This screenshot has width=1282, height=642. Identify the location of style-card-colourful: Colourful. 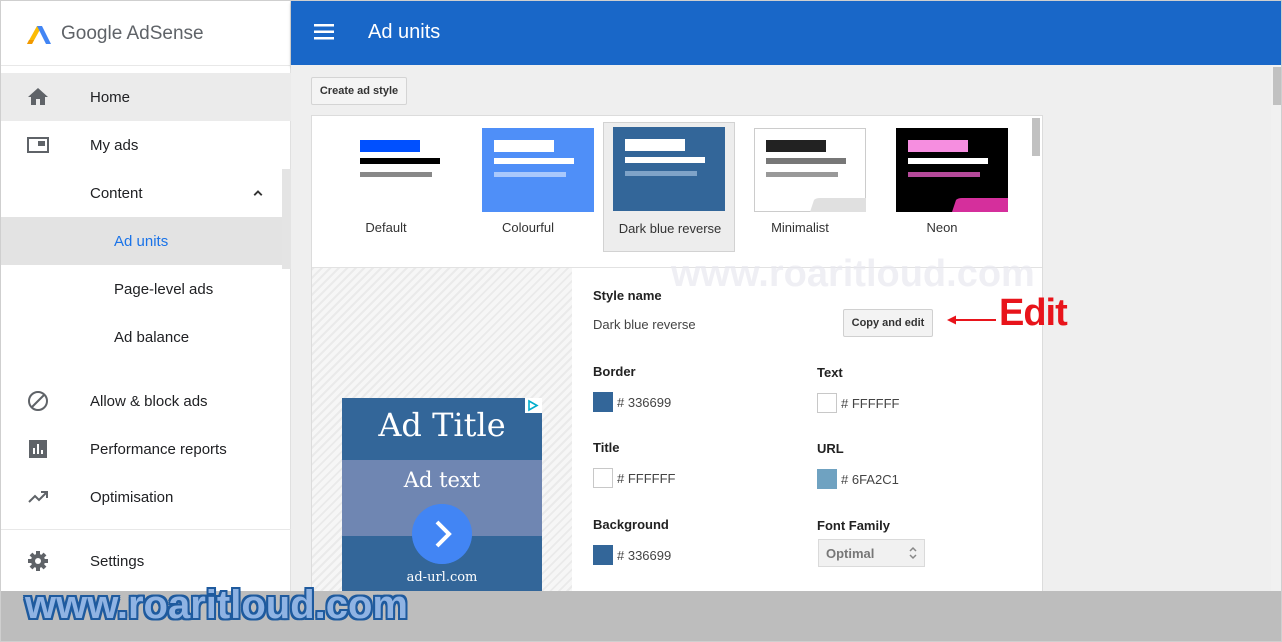
(528, 187).